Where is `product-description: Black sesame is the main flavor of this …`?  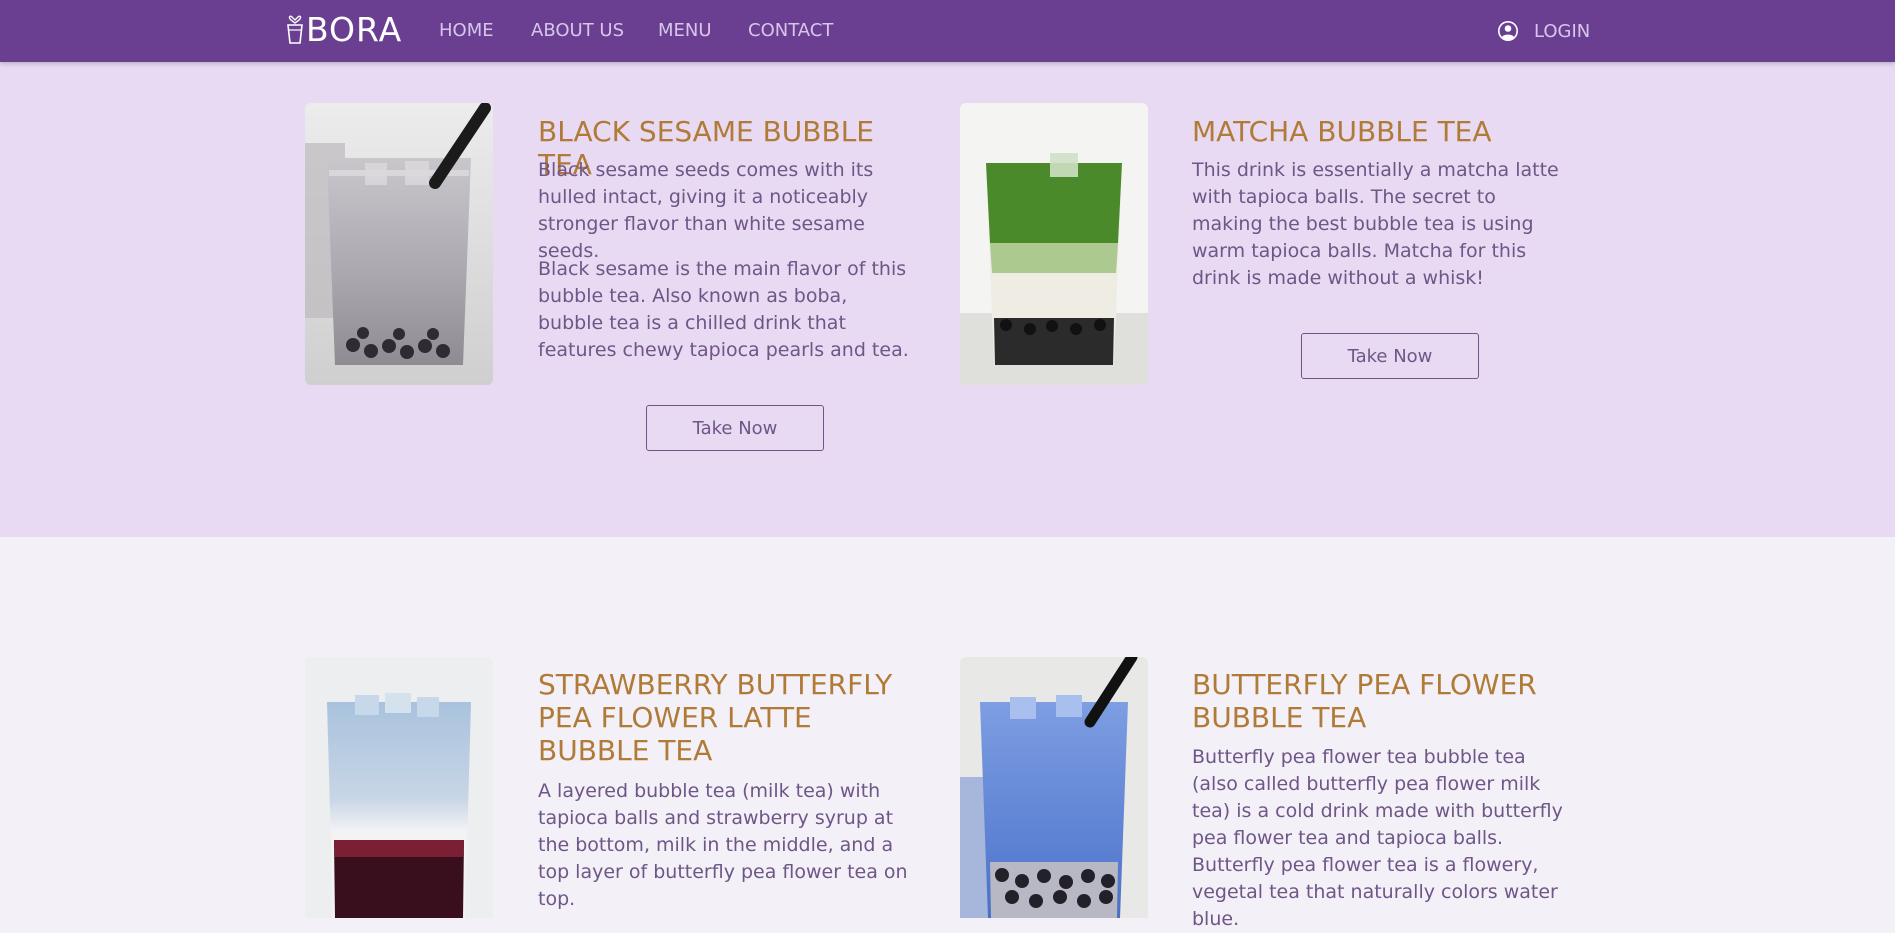 product-description: Black sesame is the main flavor of this … is located at coordinates (723, 309).